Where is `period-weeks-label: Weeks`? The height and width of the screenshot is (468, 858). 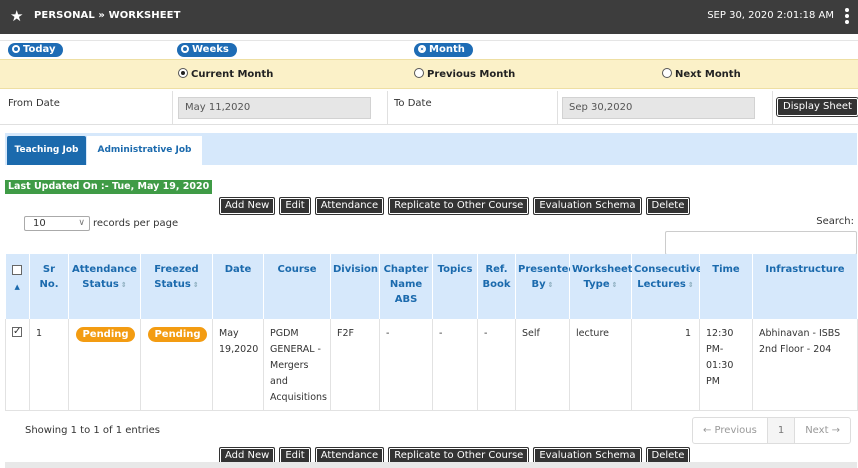
period-weeks-label: Weeks is located at coordinates (210, 49).